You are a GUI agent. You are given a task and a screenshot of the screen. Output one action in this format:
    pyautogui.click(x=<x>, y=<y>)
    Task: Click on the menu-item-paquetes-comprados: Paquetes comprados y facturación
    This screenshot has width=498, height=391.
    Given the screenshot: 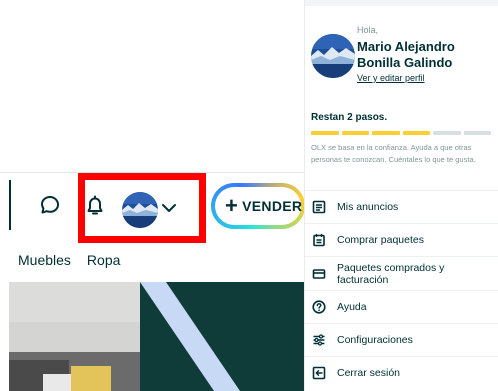 What is the action you would take?
    pyautogui.click(x=401, y=273)
    